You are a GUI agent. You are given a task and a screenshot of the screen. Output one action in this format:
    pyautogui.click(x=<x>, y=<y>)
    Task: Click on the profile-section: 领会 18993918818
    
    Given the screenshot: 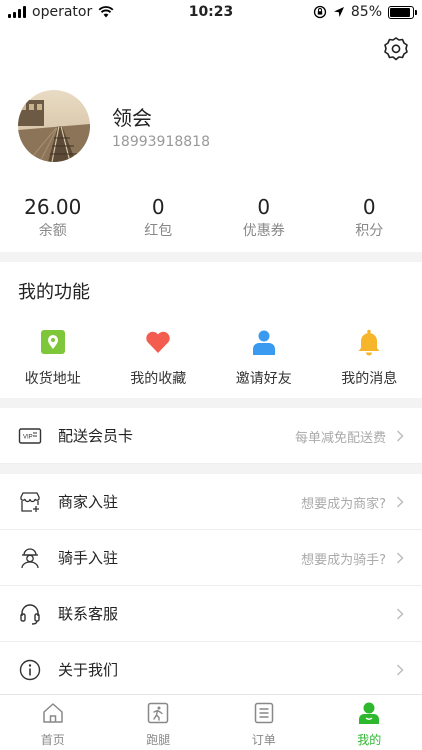 What is the action you would take?
    pyautogui.click(x=213, y=130)
    